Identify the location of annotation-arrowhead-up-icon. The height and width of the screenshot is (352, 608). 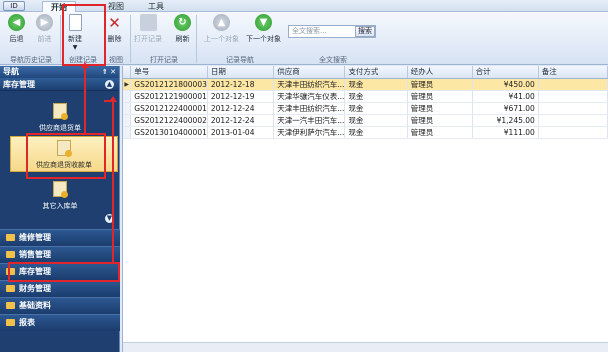
(85, 65).